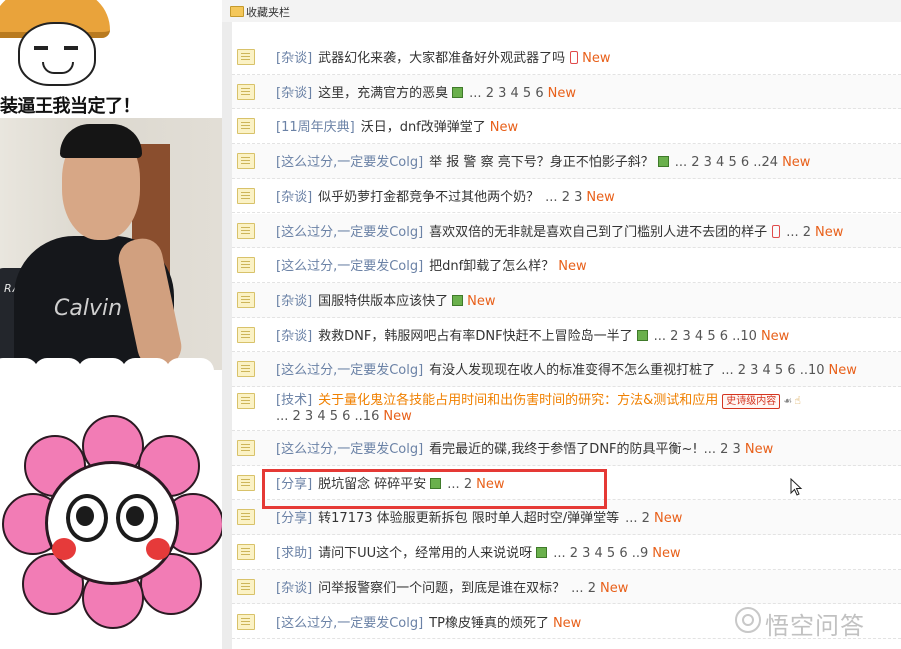  What do you see at coordinates (572, 370) in the screenshot?
I see `thread-title-link: 有没人发现现在收人的标准变得不怎么重视打桩了` at bounding box center [572, 370].